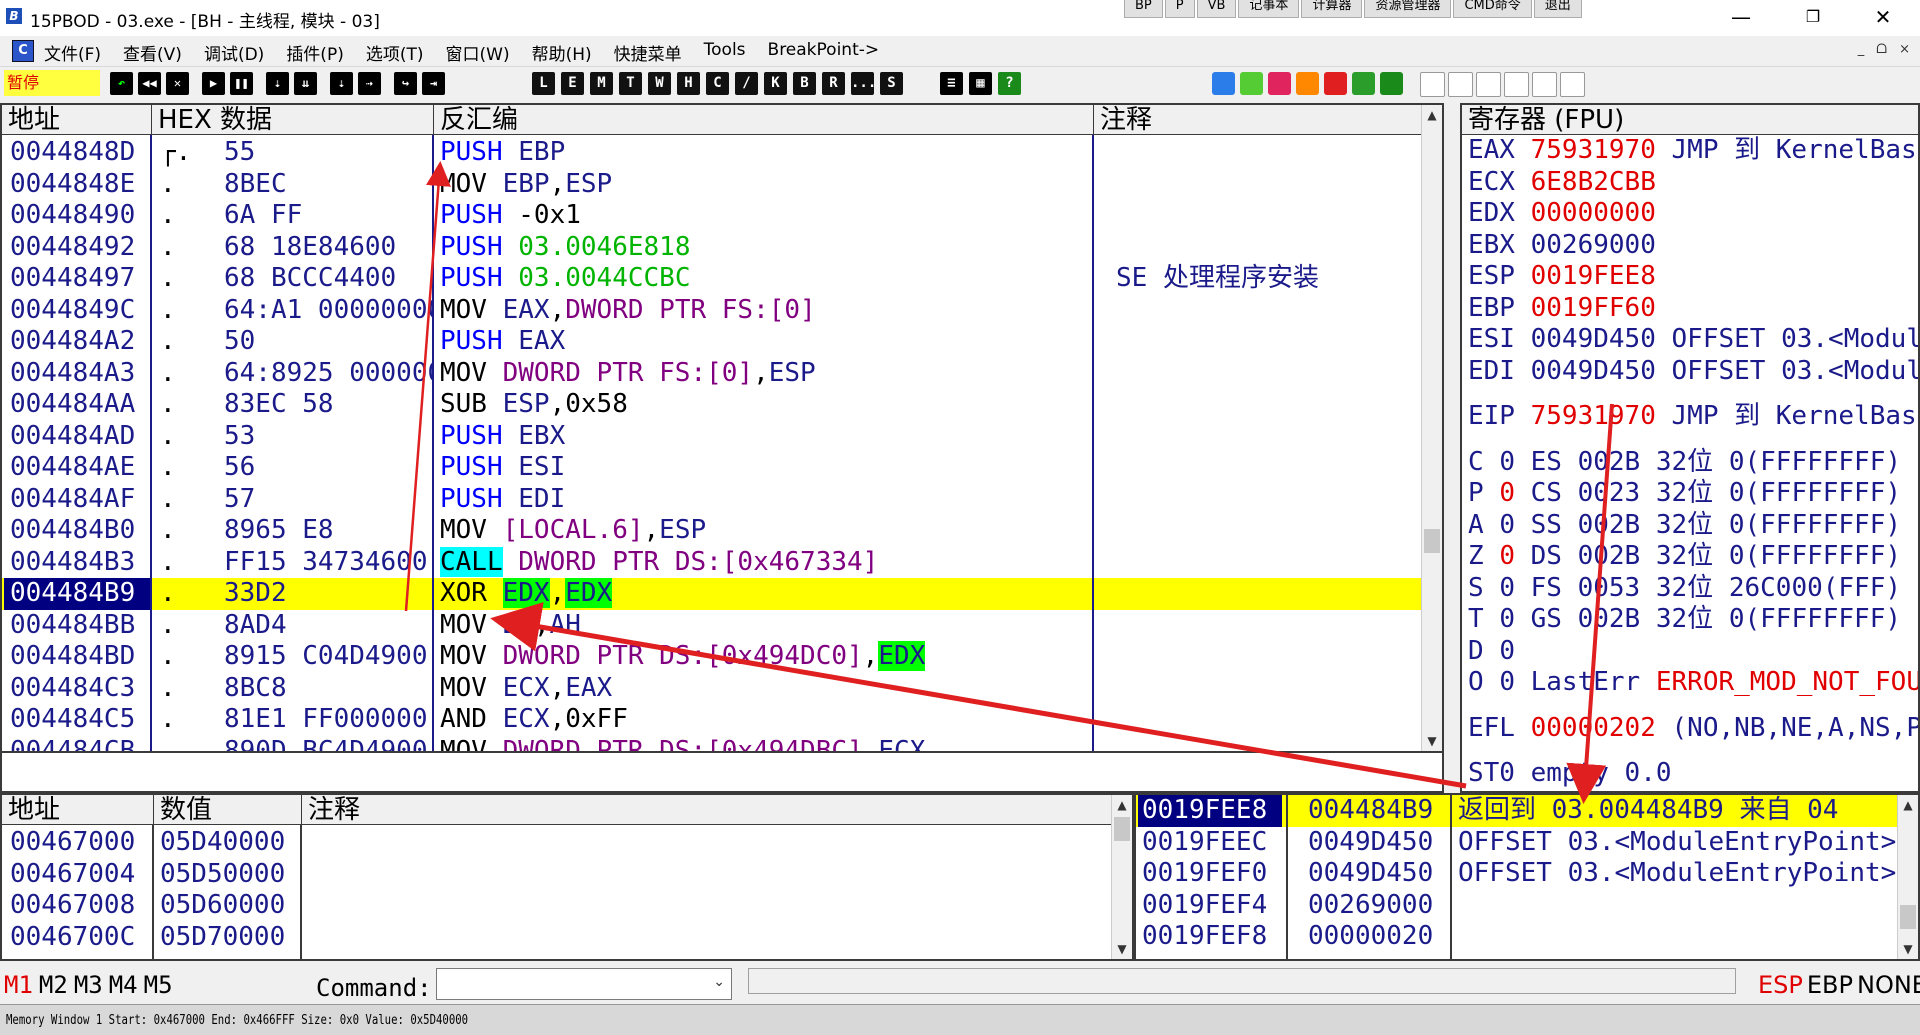 This screenshot has width=1920, height=1035. I want to click on col-header-hex: HEX 数据, so click(293, 120).